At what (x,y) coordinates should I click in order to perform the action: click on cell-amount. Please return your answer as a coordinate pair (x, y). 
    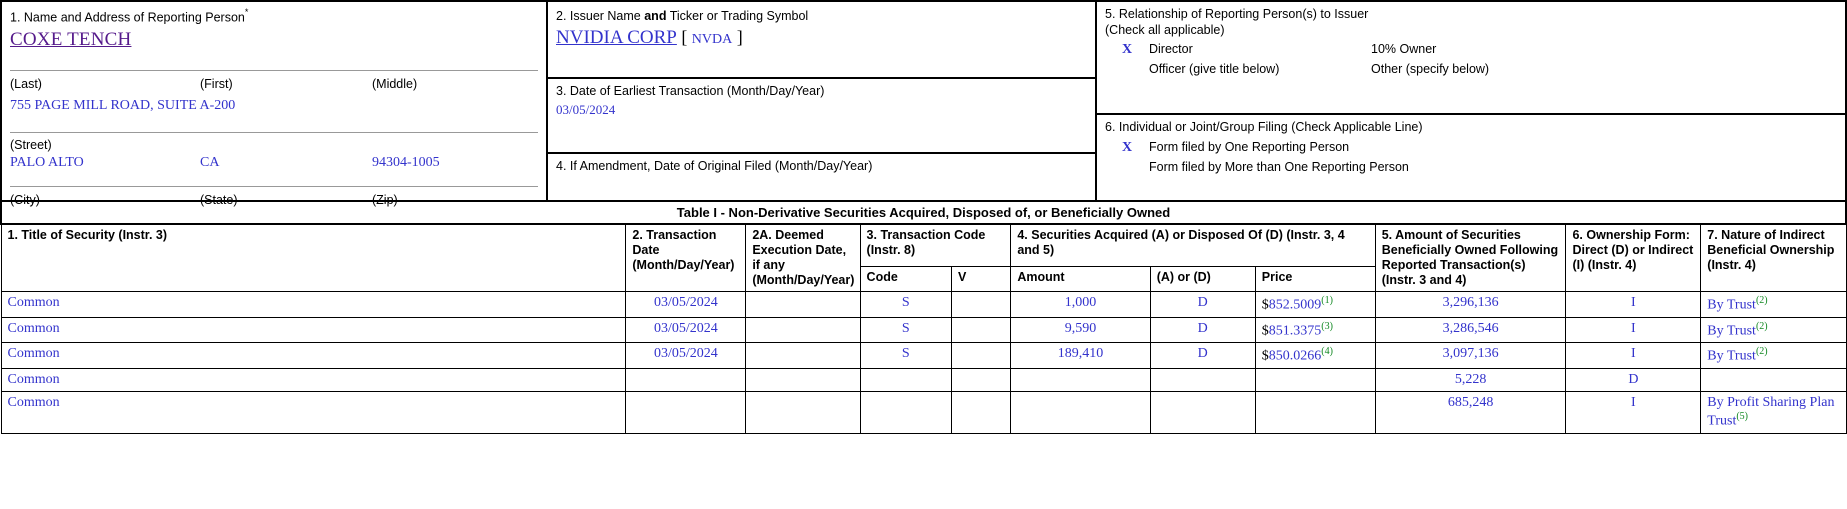
    Looking at the image, I should click on (1080, 379).